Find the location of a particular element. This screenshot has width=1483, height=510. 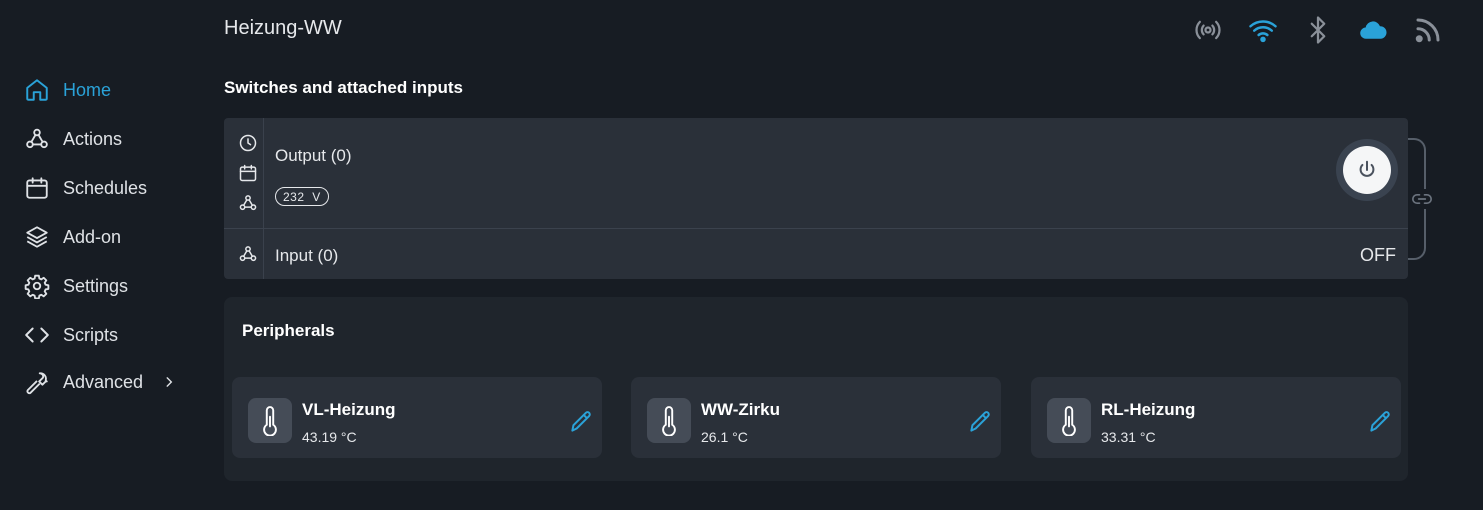

peripherals-title: Peripherals is located at coordinates (288, 330).